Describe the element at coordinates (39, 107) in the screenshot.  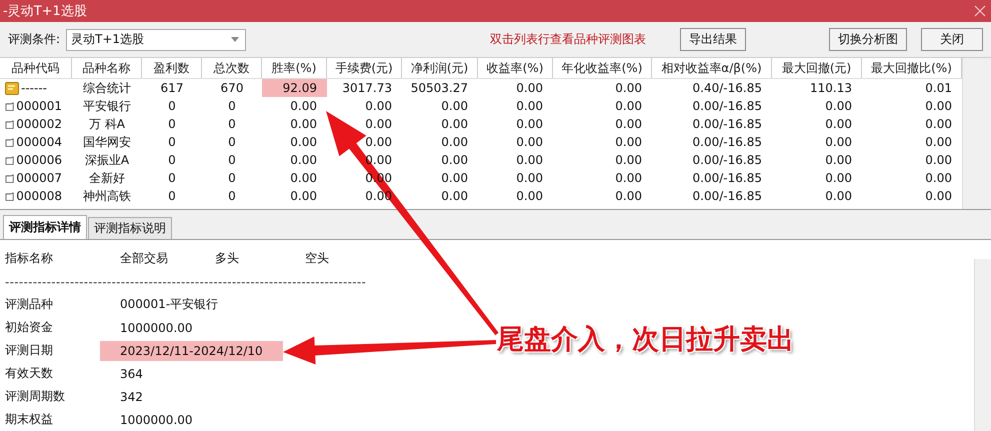
I see `table-cell-text: 000001` at that location.